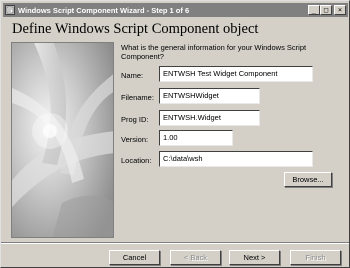 The height and width of the screenshot is (268, 350). Describe the element at coordinates (254, 257) in the screenshot. I see `next-button: Next >` at that location.